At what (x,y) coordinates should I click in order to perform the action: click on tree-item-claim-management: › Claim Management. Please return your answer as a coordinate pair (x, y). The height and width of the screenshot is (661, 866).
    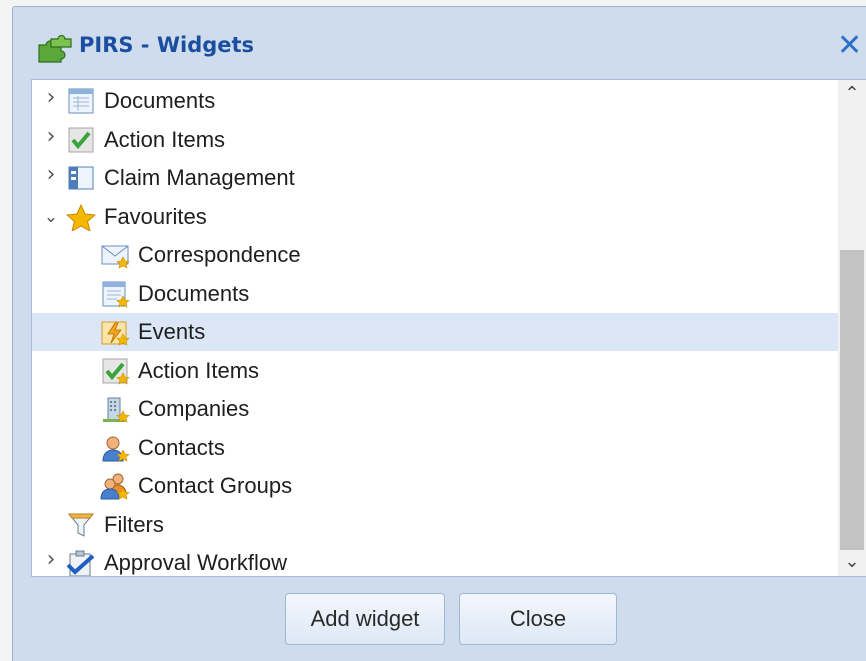
    Looking at the image, I should click on (435, 178).